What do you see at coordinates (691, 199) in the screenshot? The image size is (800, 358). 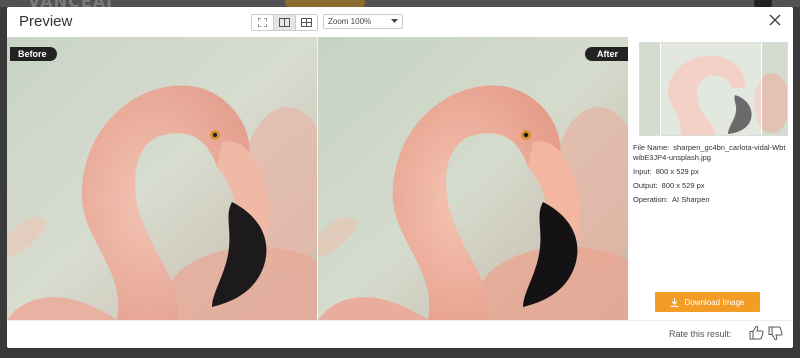 I see `operation-value: AI Sharpen` at bounding box center [691, 199].